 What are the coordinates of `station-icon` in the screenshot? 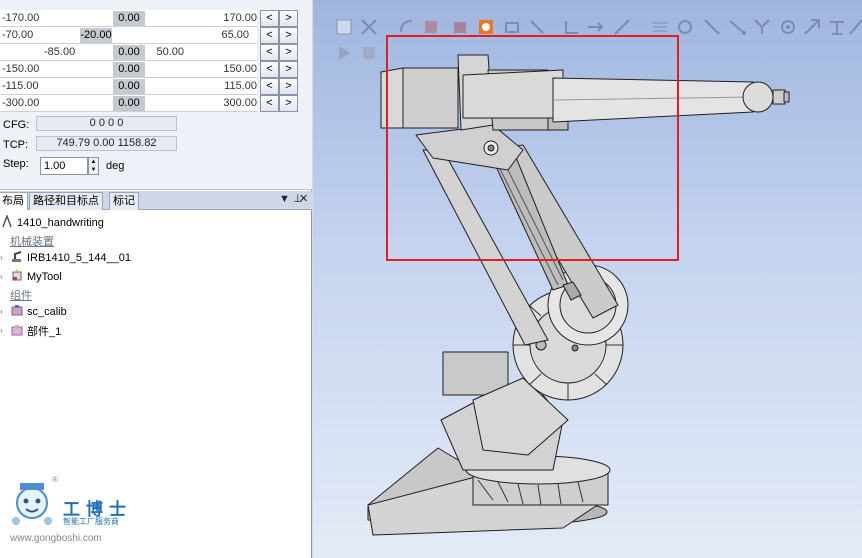 It's located at (7, 221).